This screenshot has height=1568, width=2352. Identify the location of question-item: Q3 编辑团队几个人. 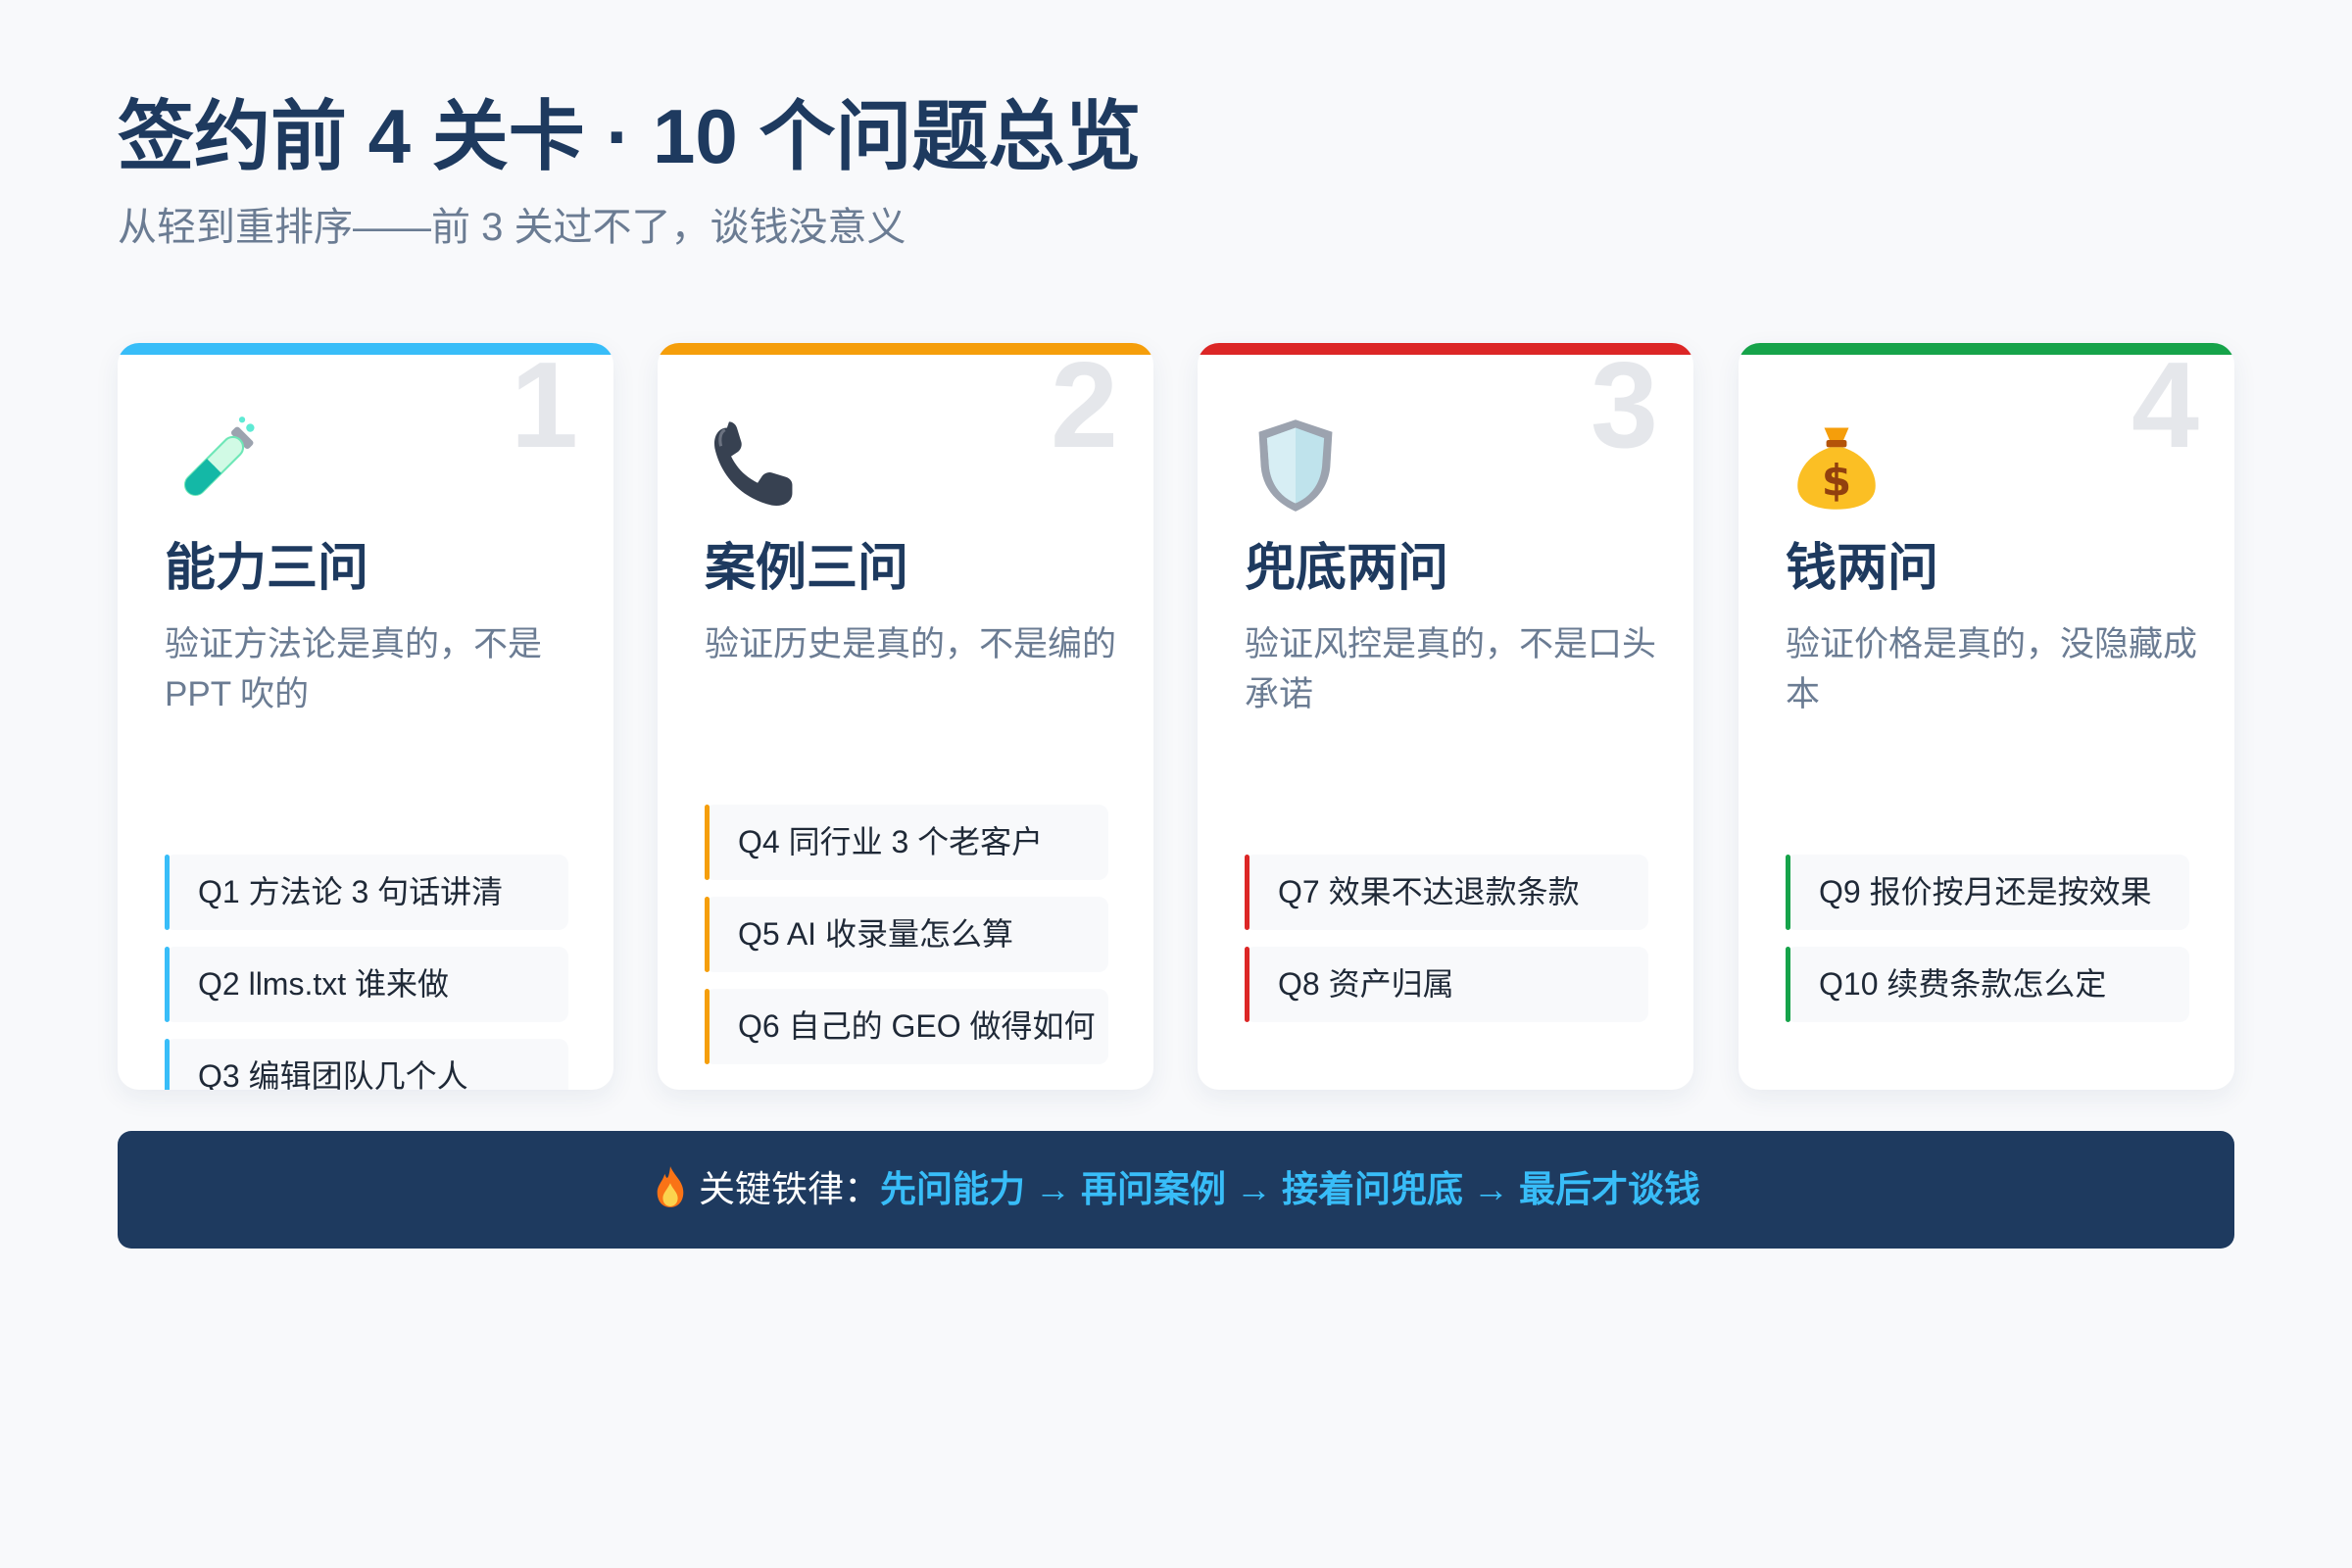
(366, 1064).